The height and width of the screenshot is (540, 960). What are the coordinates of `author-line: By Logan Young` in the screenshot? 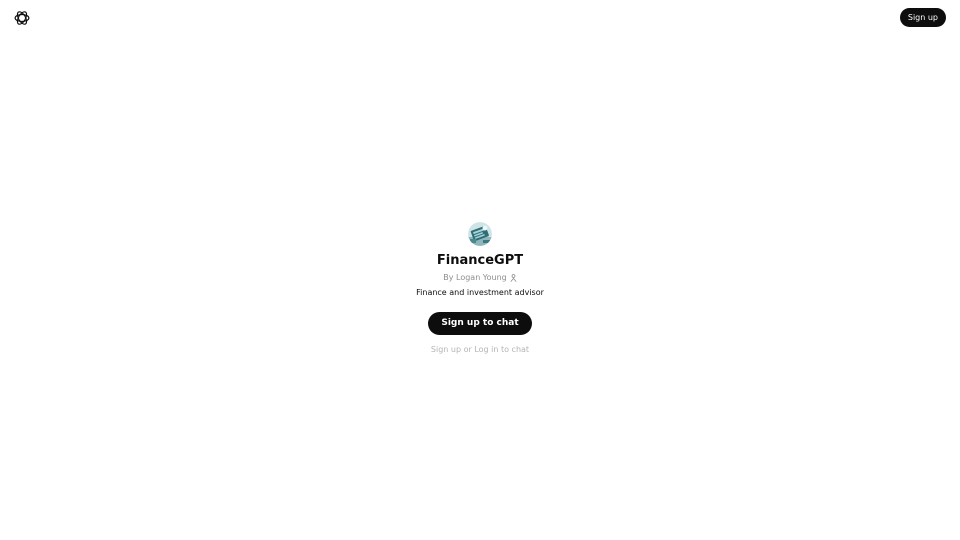 It's located at (480, 278).